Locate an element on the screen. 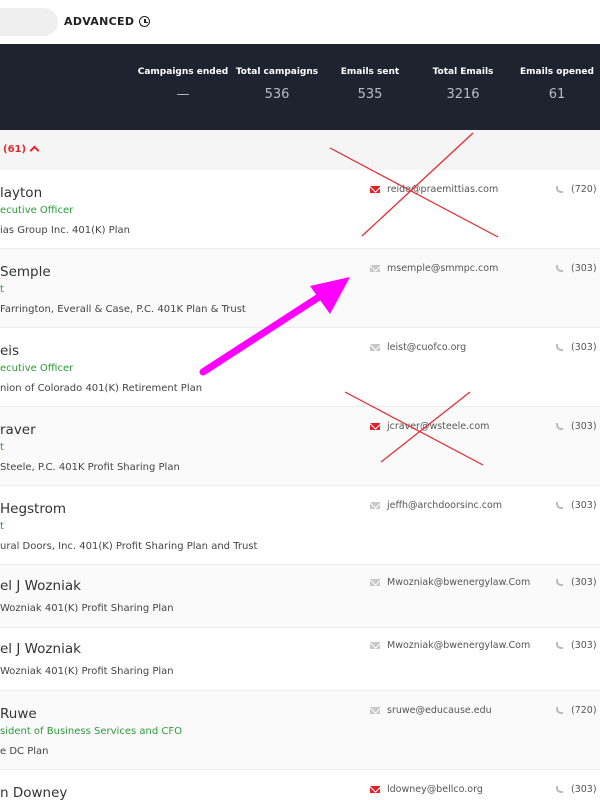 This screenshot has width=600, height=800. contact-name: Hegstrom is located at coordinates (33, 509).